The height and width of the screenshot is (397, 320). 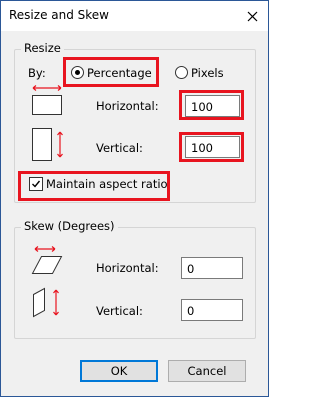 I want to click on close-icon, so click(x=252, y=16).